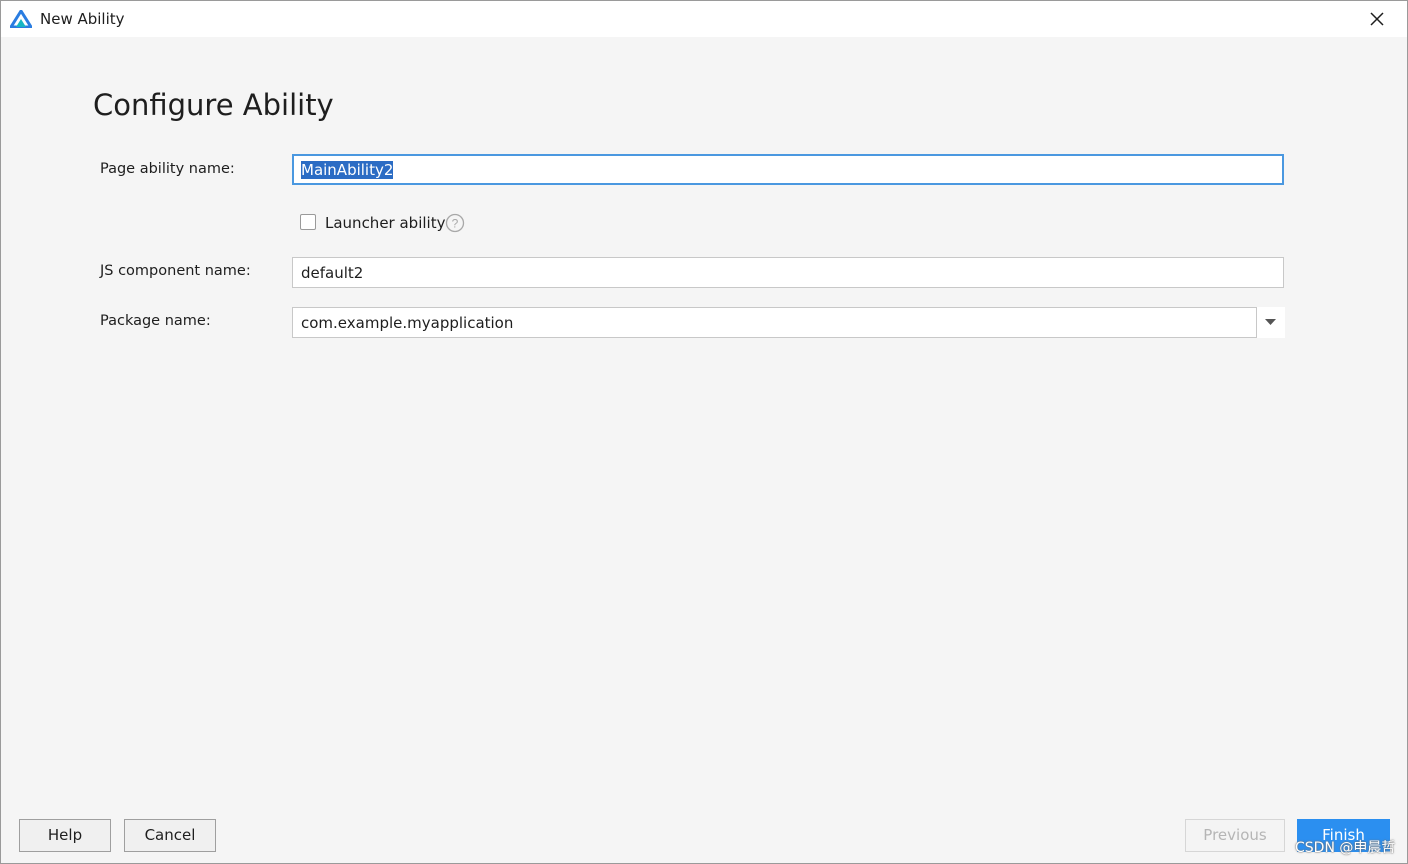  Describe the element at coordinates (308, 222) in the screenshot. I see `launcher-ability-checkbox` at that location.